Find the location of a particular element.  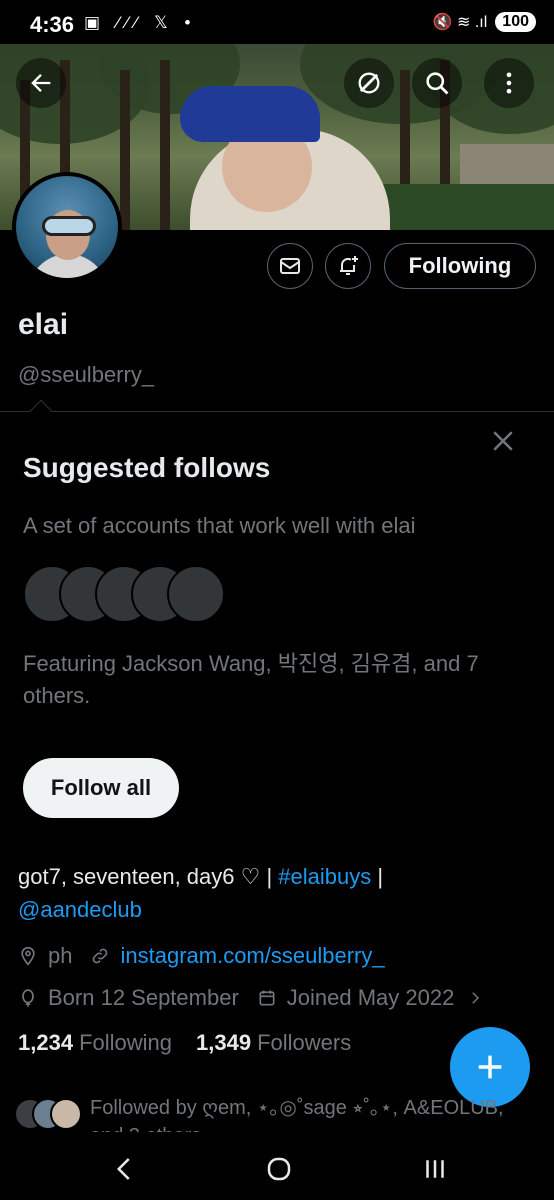

slash-circle-icon is located at coordinates (369, 83).